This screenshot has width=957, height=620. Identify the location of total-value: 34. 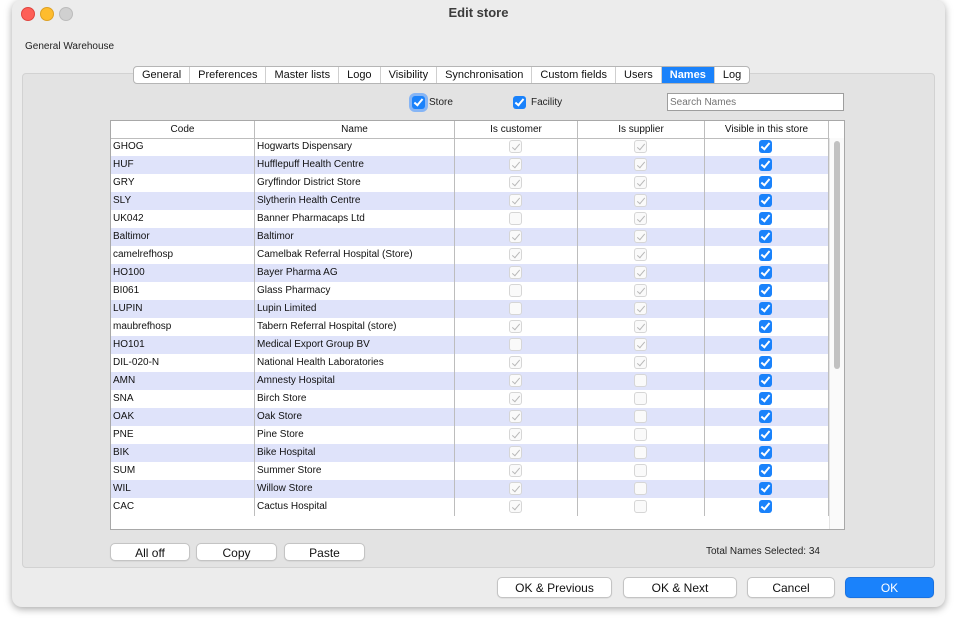
(814, 551).